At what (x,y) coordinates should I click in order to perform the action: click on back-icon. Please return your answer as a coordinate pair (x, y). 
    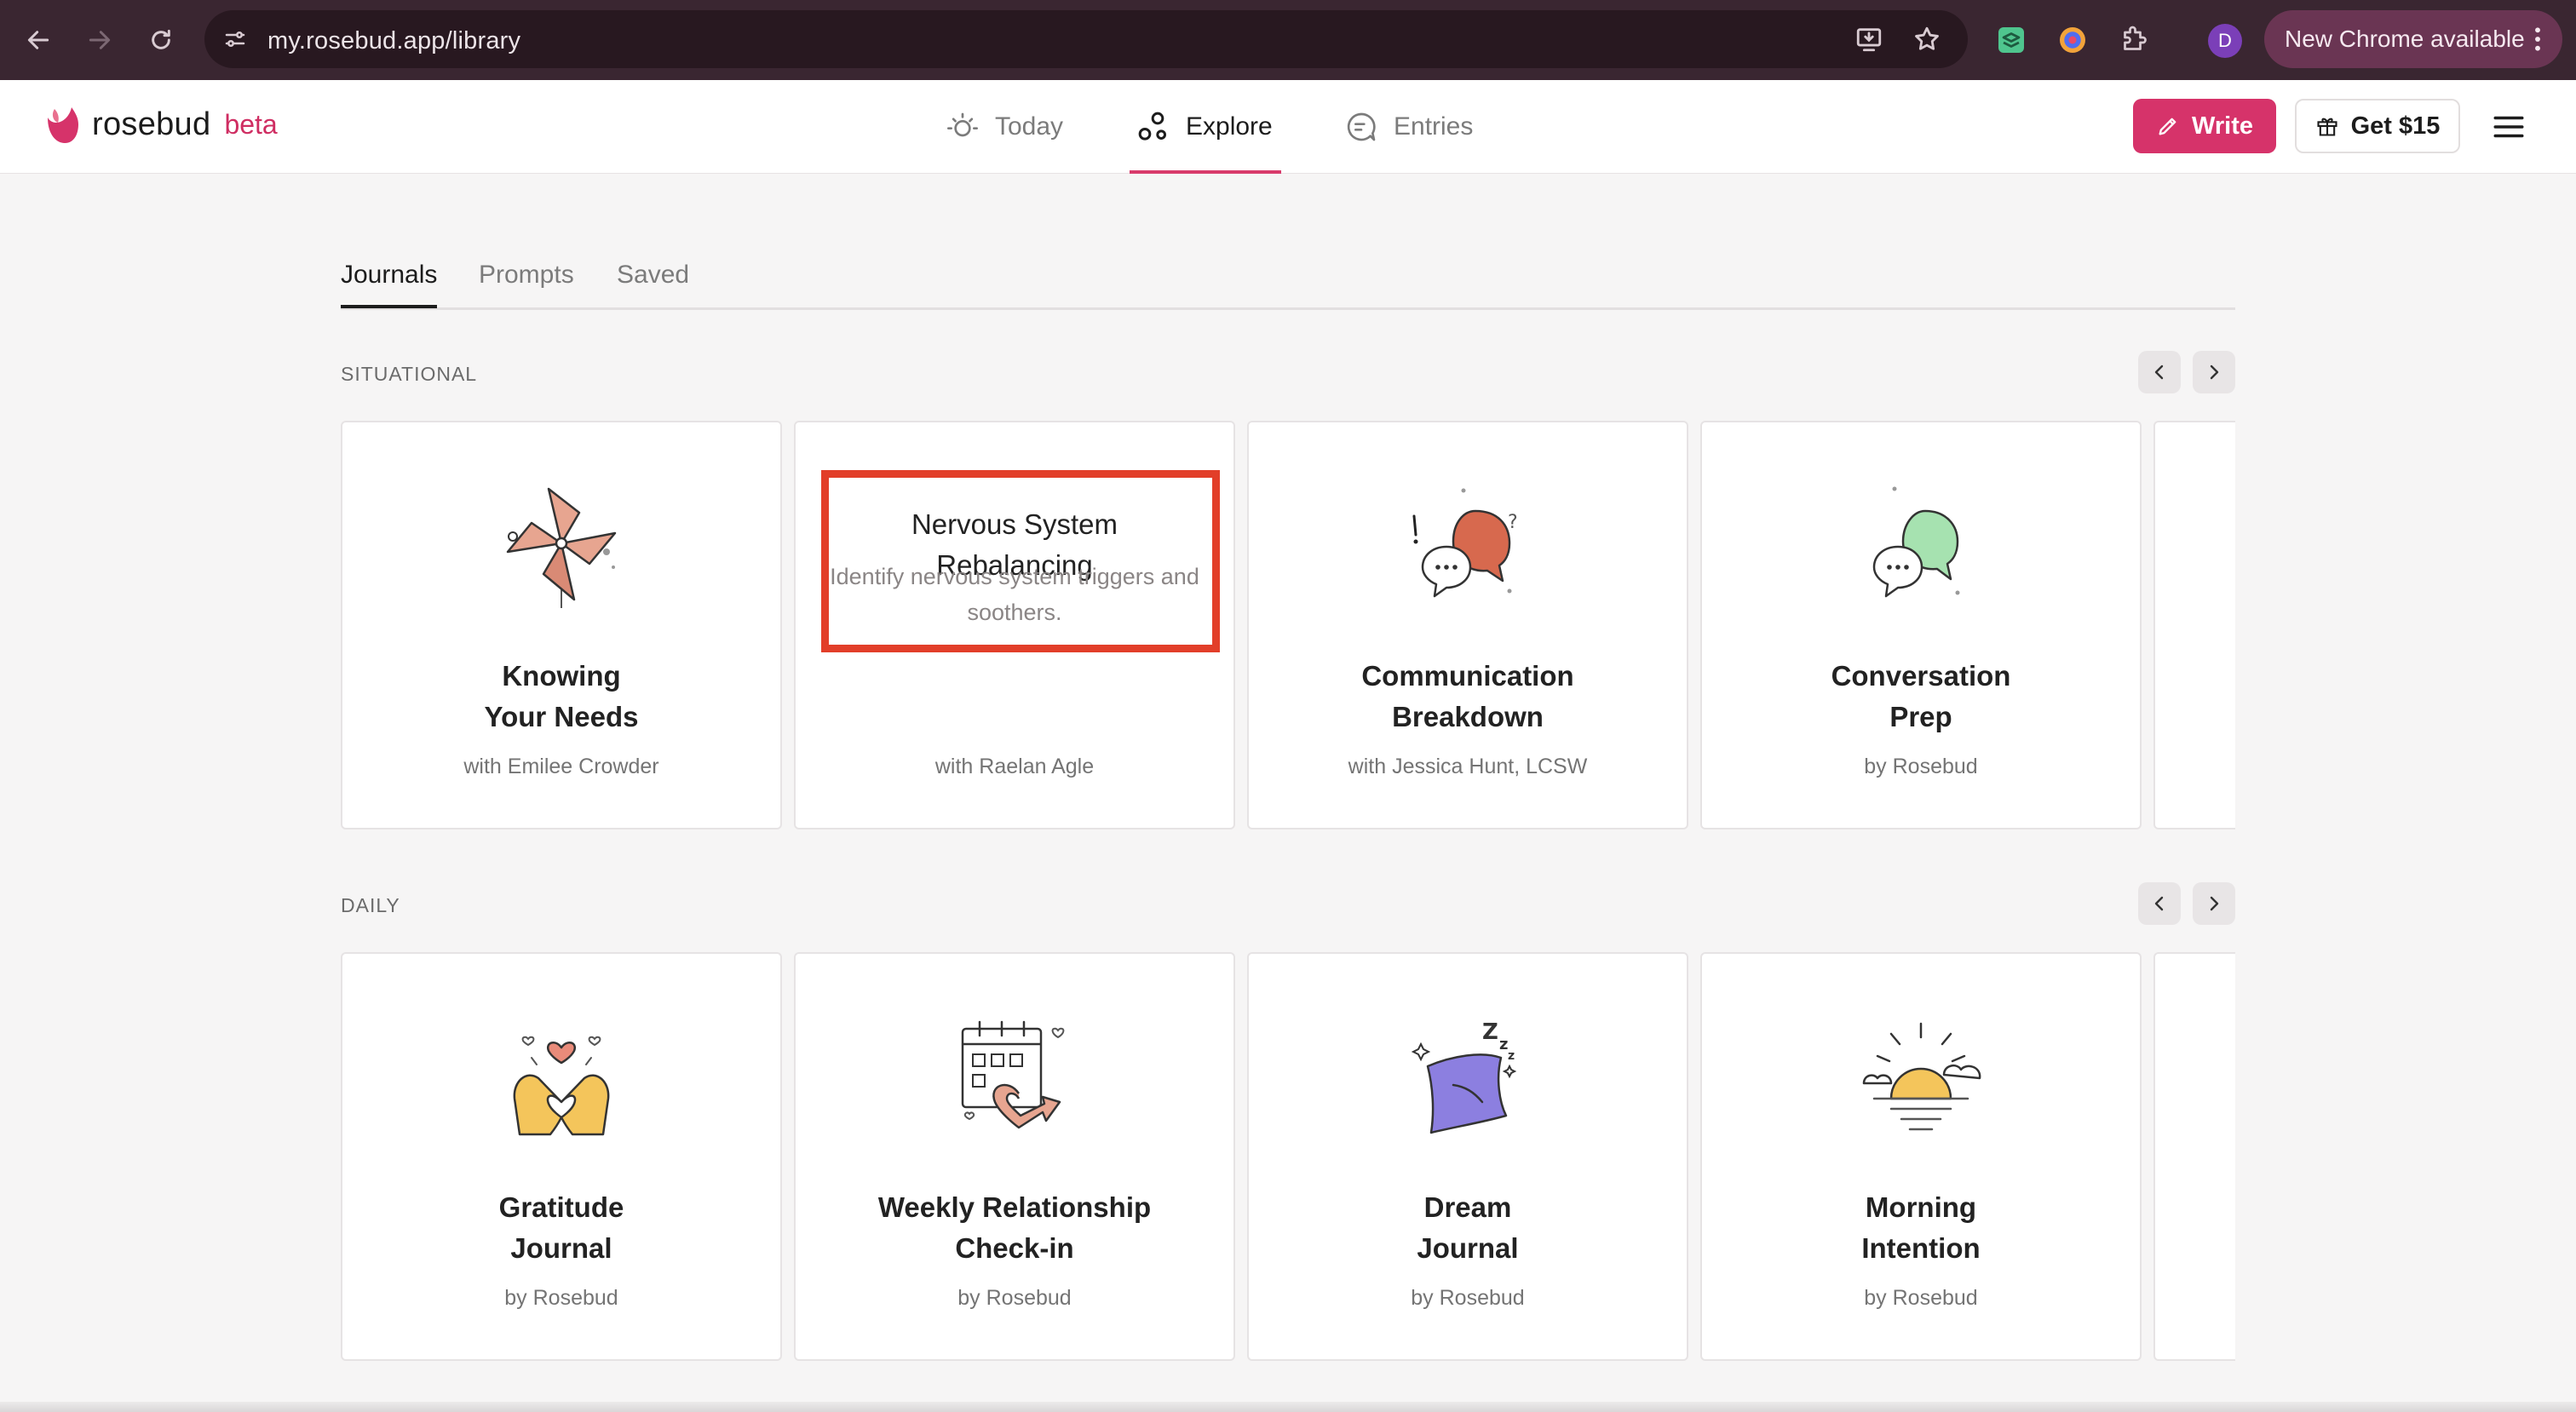
    Looking at the image, I should click on (38, 40).